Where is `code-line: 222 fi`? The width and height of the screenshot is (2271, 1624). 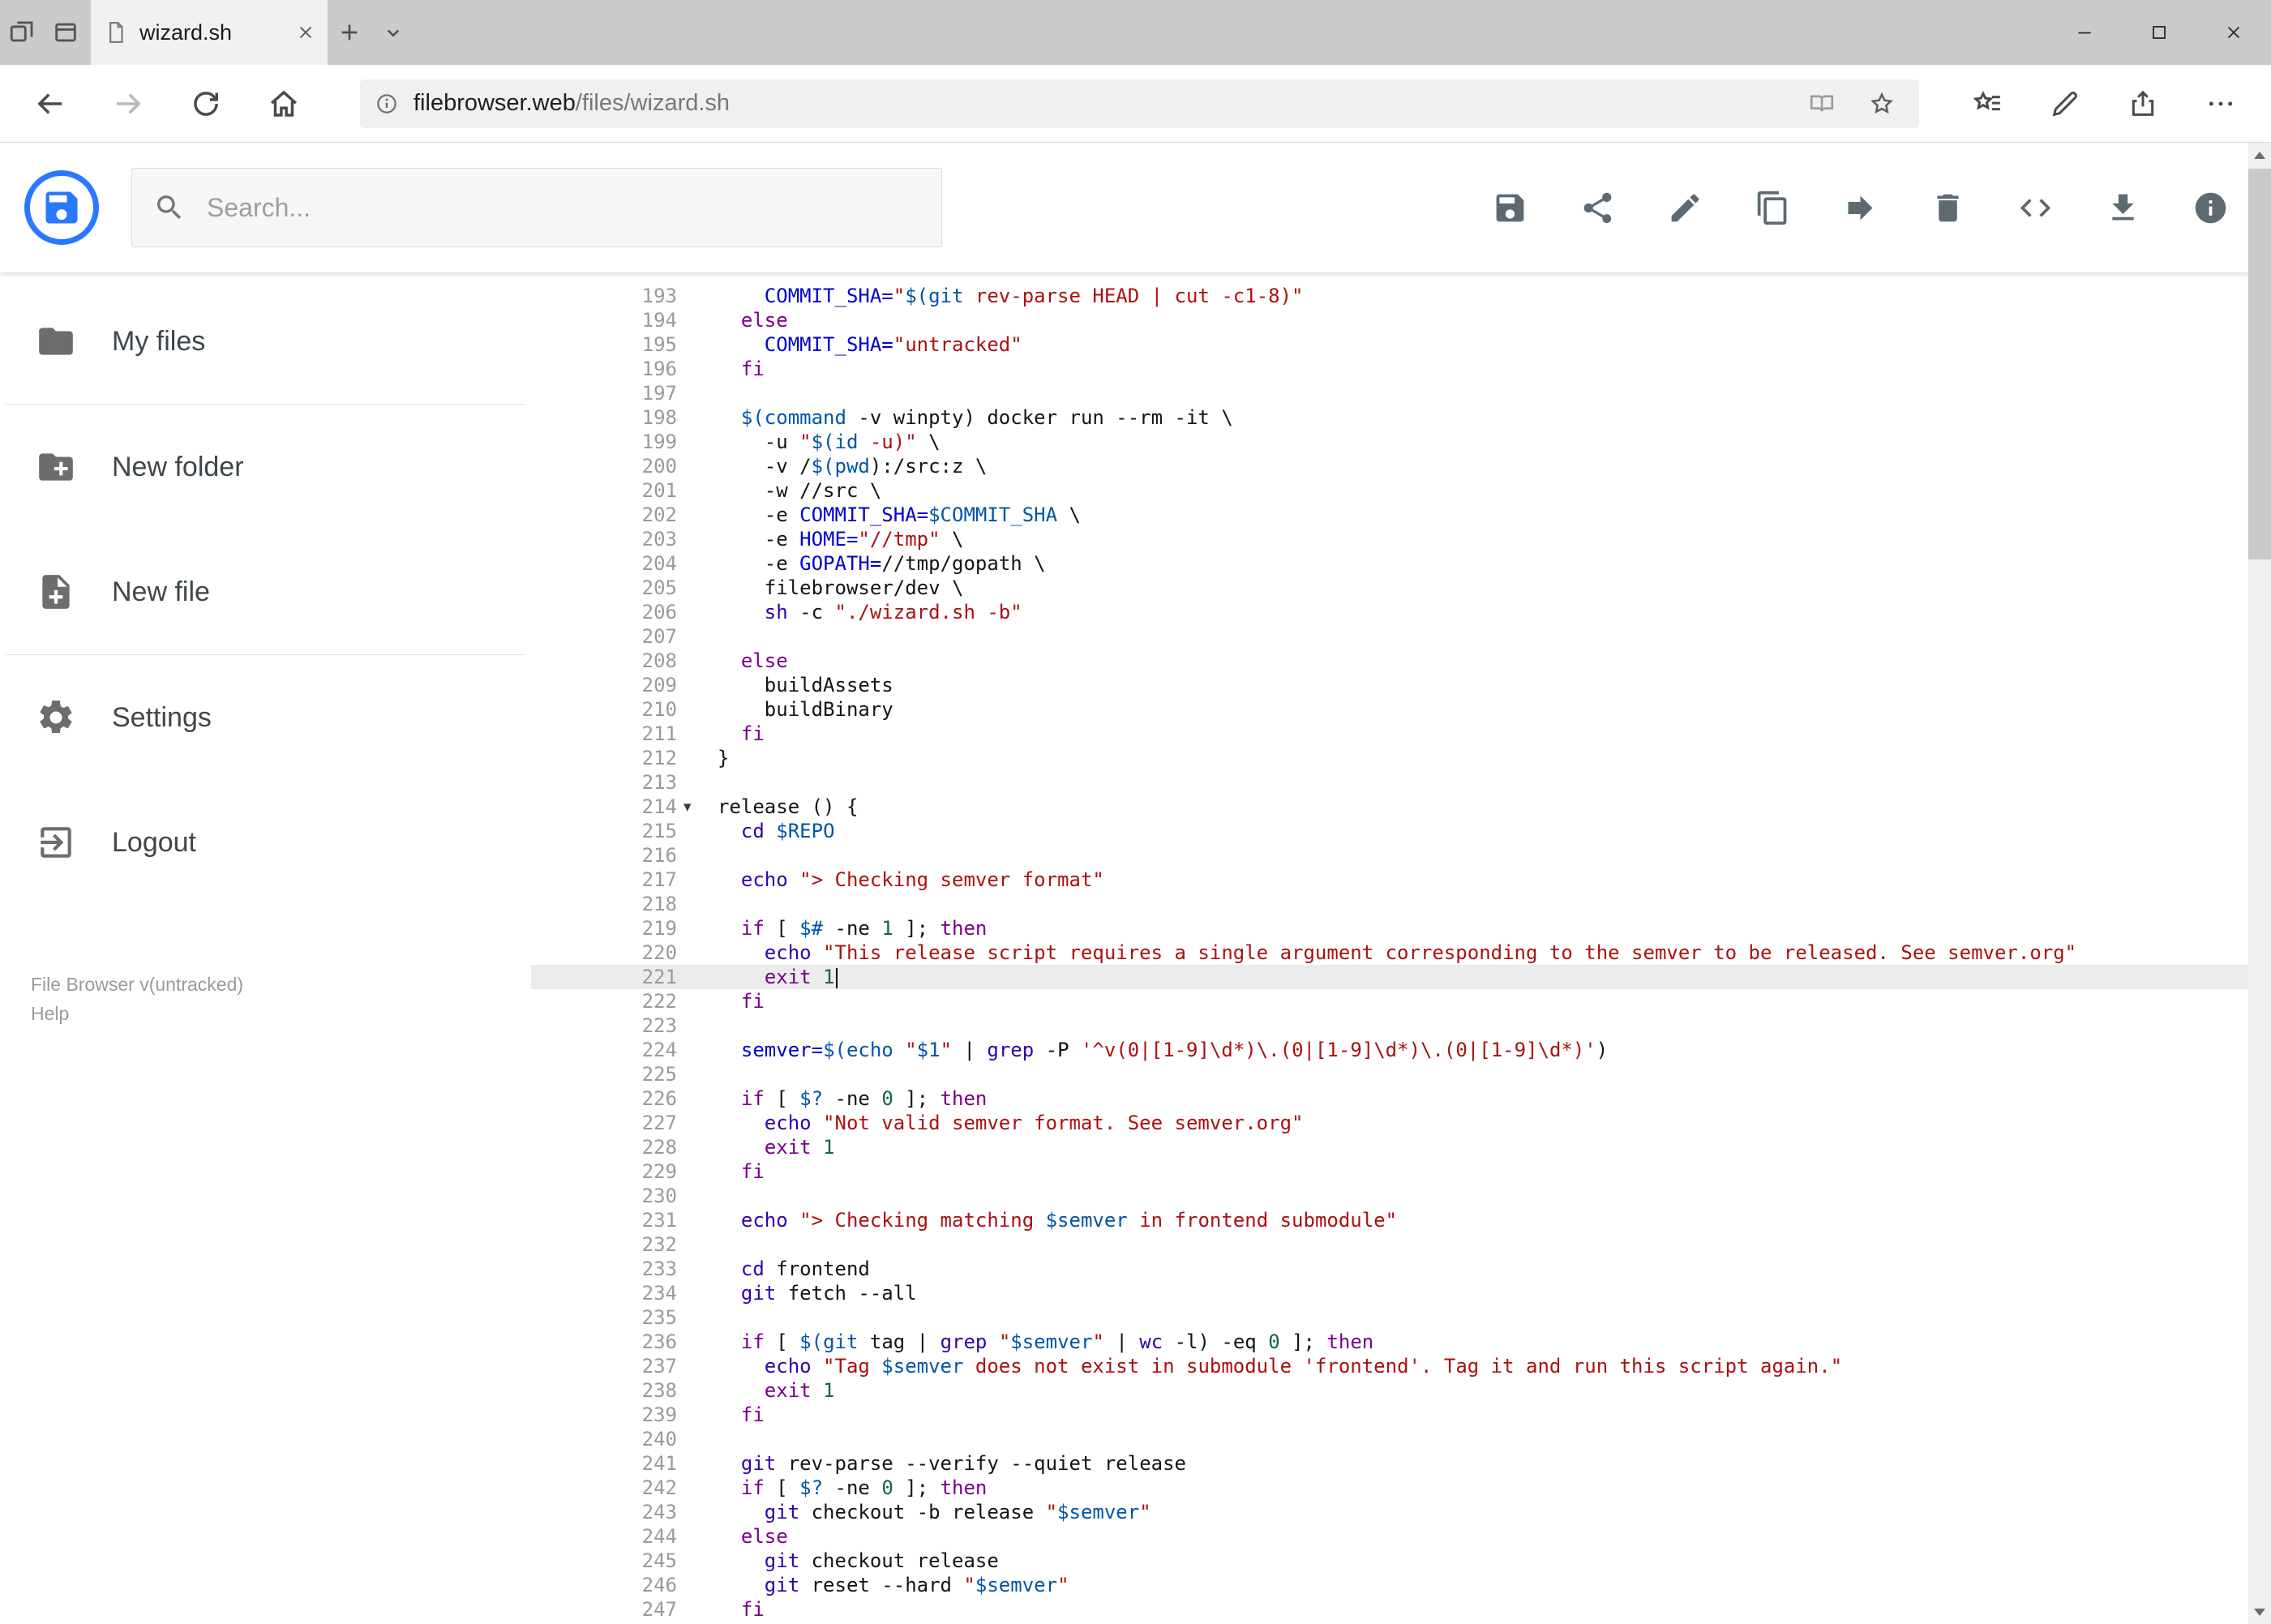
code-line: 222 fi is located at coordinates (1401, 1001).